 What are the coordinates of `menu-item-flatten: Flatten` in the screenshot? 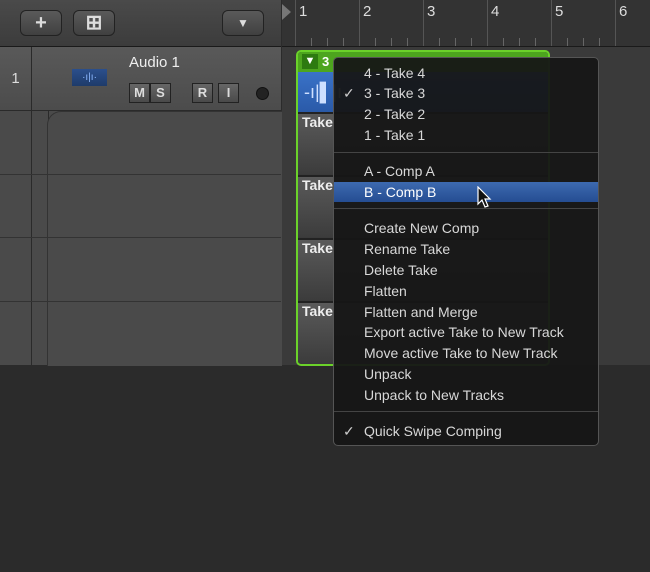 It's located at (466, 291).